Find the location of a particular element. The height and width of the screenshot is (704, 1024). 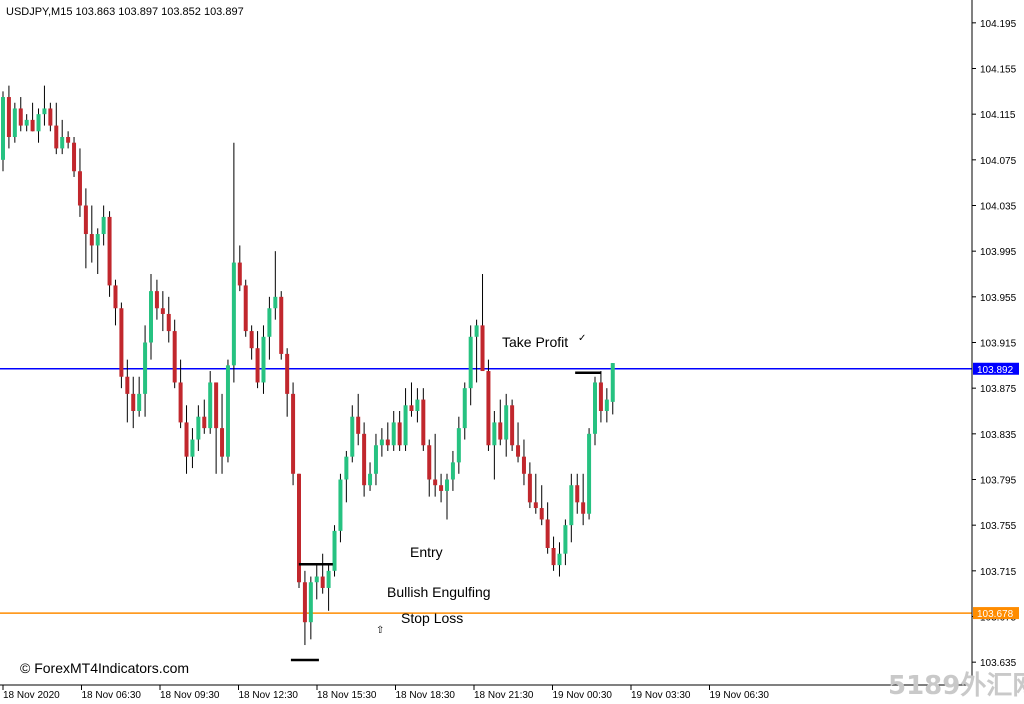

price-tick-label: 104.155 is located at coordinates (998, 70).